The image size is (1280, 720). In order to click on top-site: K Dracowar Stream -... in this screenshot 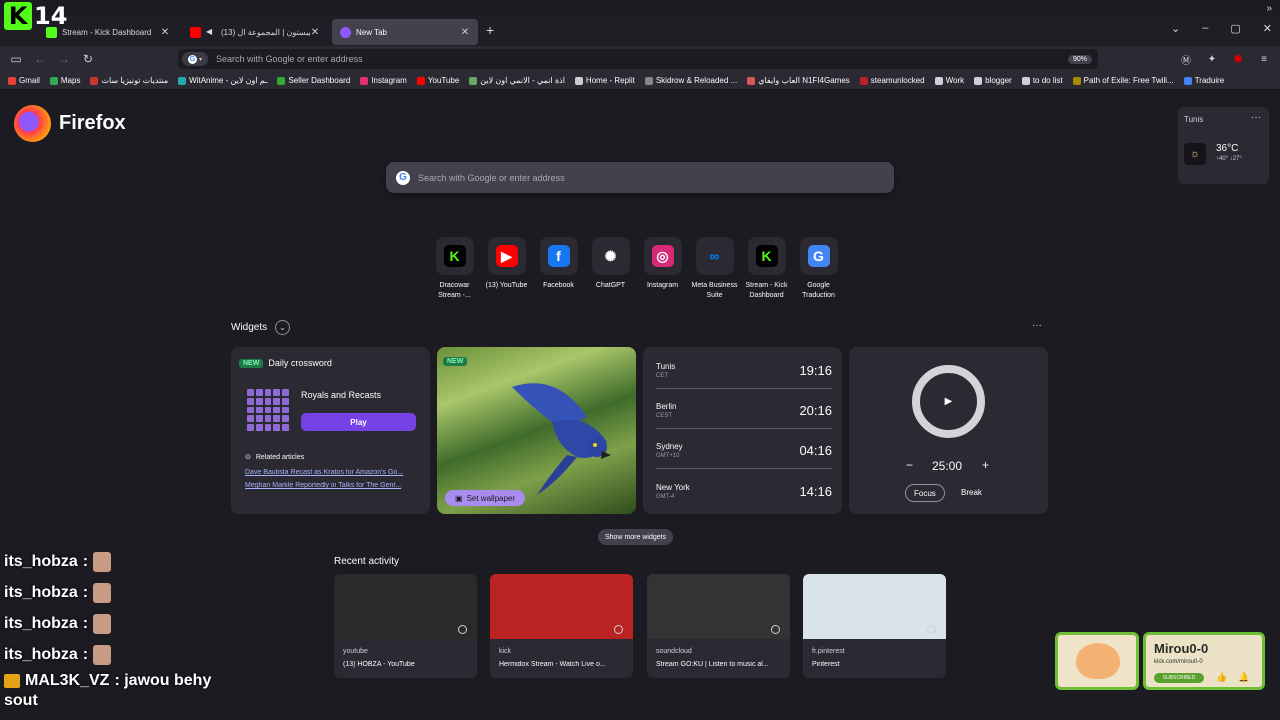, I will do `click(454, 269)`.